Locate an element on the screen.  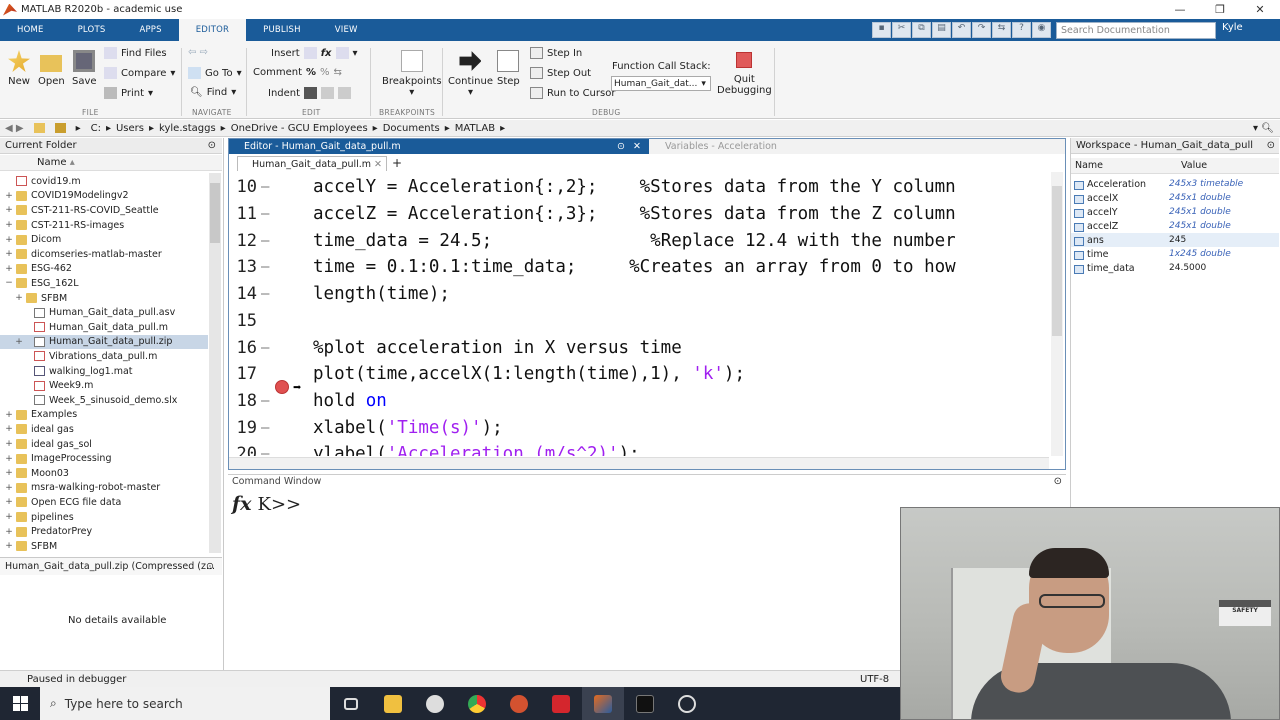
start-button is located at coordinates (20, 703).